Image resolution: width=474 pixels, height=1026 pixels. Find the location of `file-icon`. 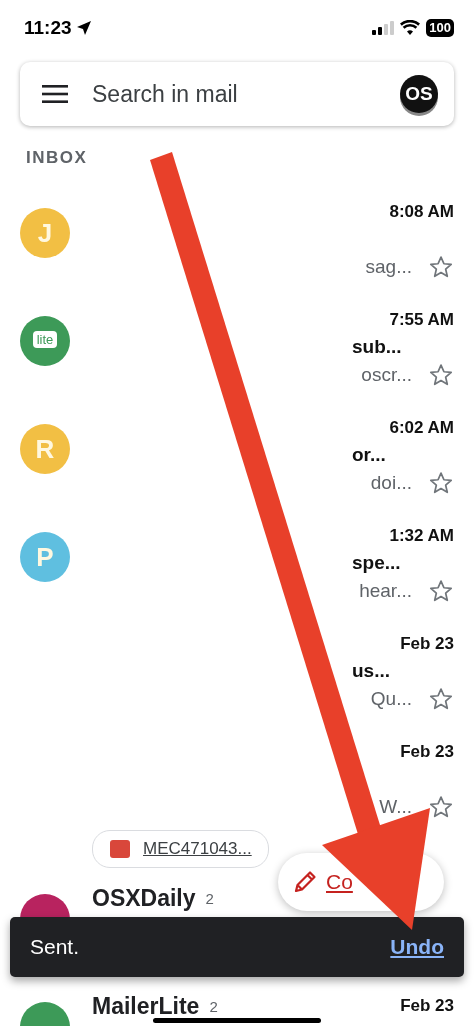

file-icon is located at coordinates (120, 849).